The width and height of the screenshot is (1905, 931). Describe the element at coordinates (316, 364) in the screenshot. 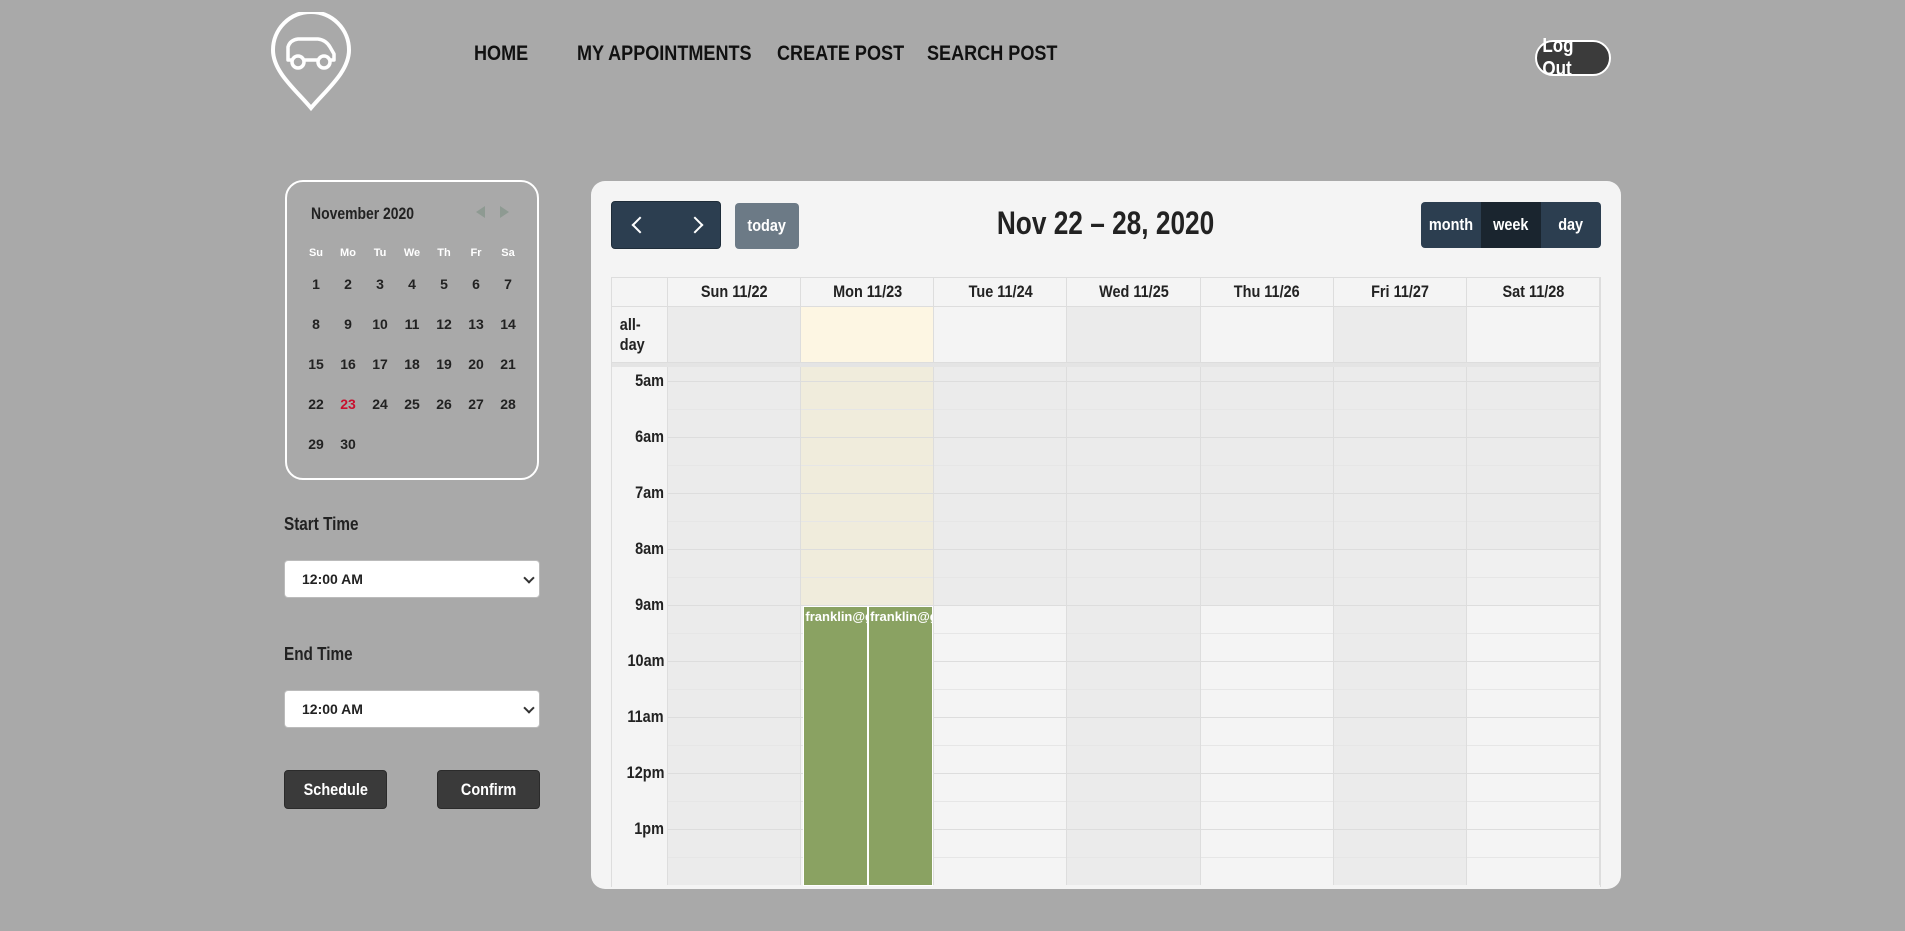

I see `mini-calendar-day: 15` at that location.